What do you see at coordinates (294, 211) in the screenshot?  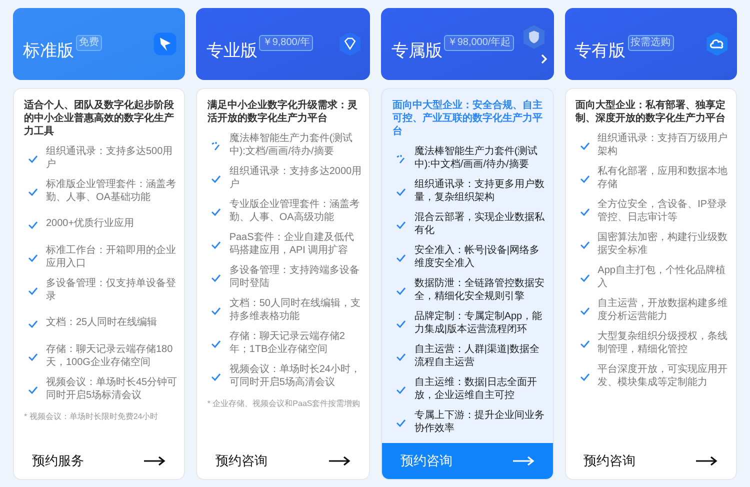 I see `feature-text: 专业版企业管理套件：涵盖考勤、人事、OA高级功能` at bounding box center [294, 211].